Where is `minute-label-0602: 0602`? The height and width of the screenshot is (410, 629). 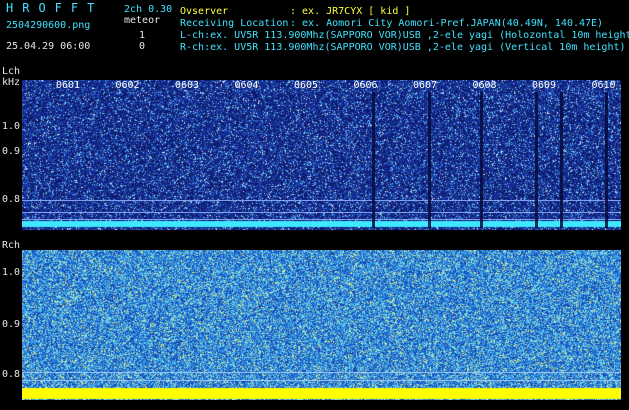
minute-label-0602: 0602 is located at coordinates (127, 85).